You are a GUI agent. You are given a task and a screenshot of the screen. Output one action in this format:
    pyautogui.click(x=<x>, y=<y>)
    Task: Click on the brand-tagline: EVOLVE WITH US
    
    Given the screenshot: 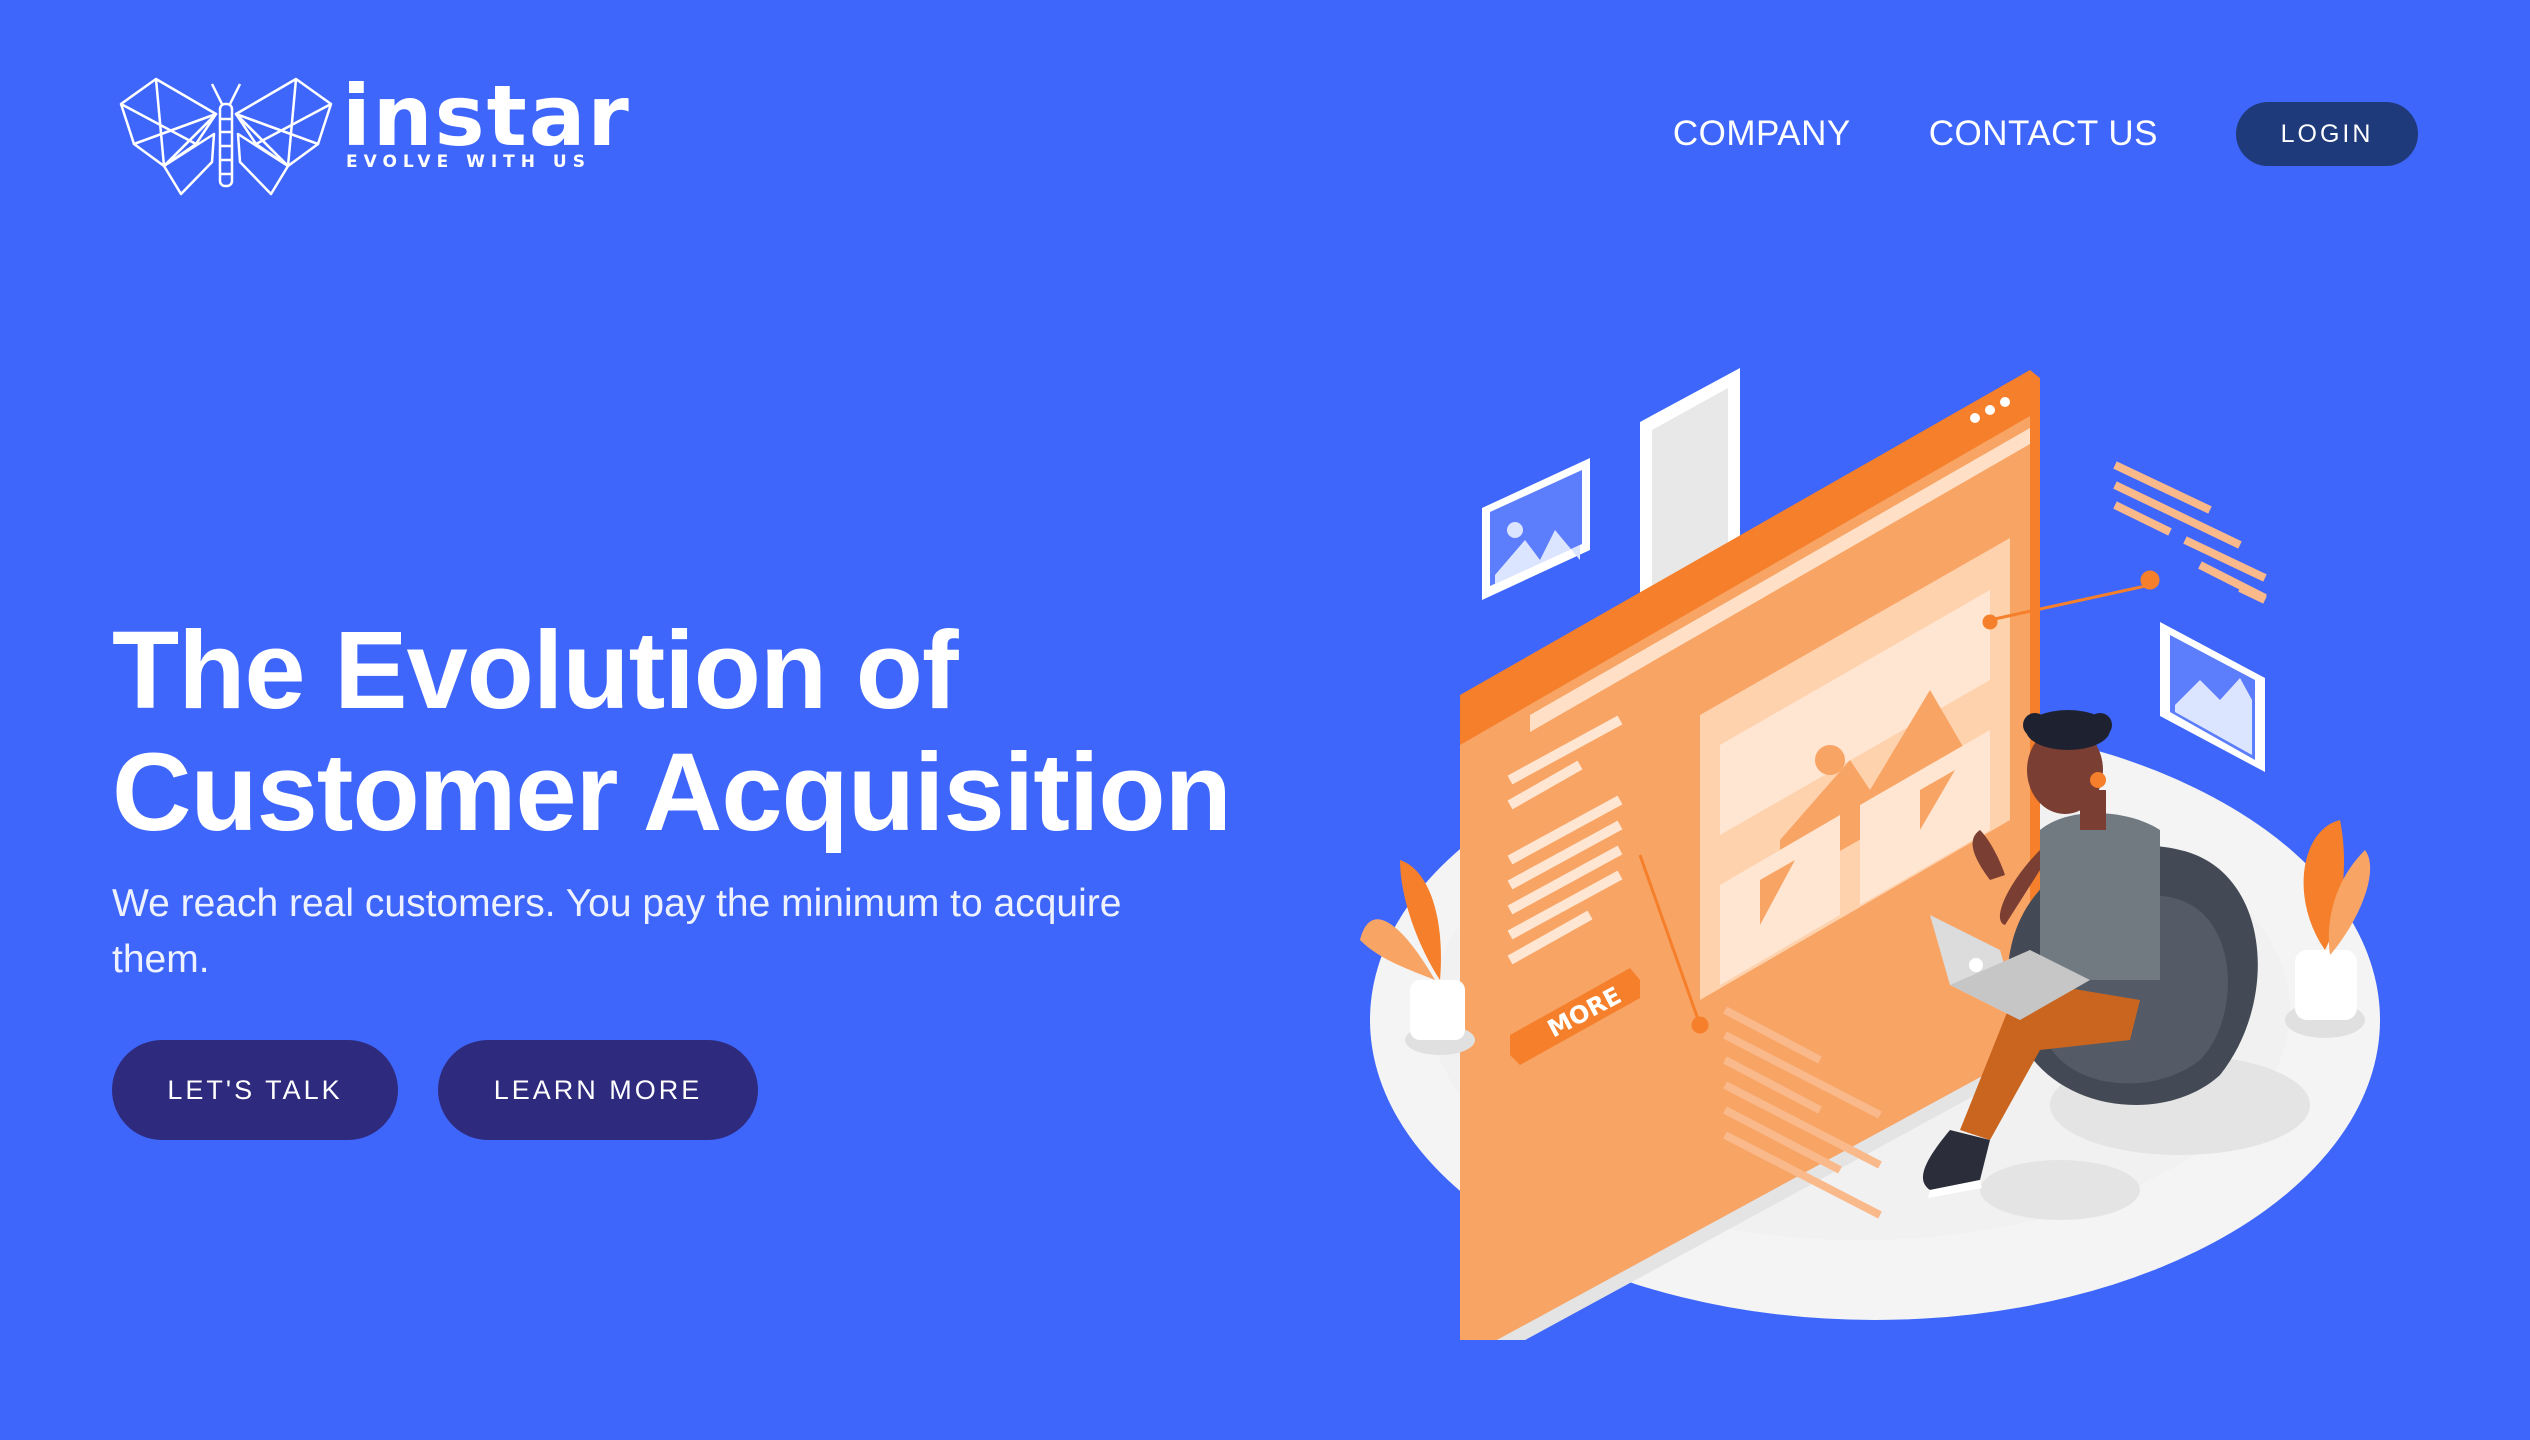 What is the action you would take?
    pyautogui.click(x=468, y=162)
    